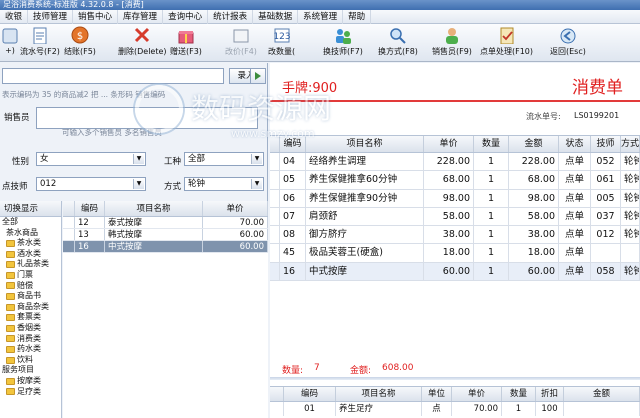  I want to click on chevron-down-icon: ▼, so click(256, 159).